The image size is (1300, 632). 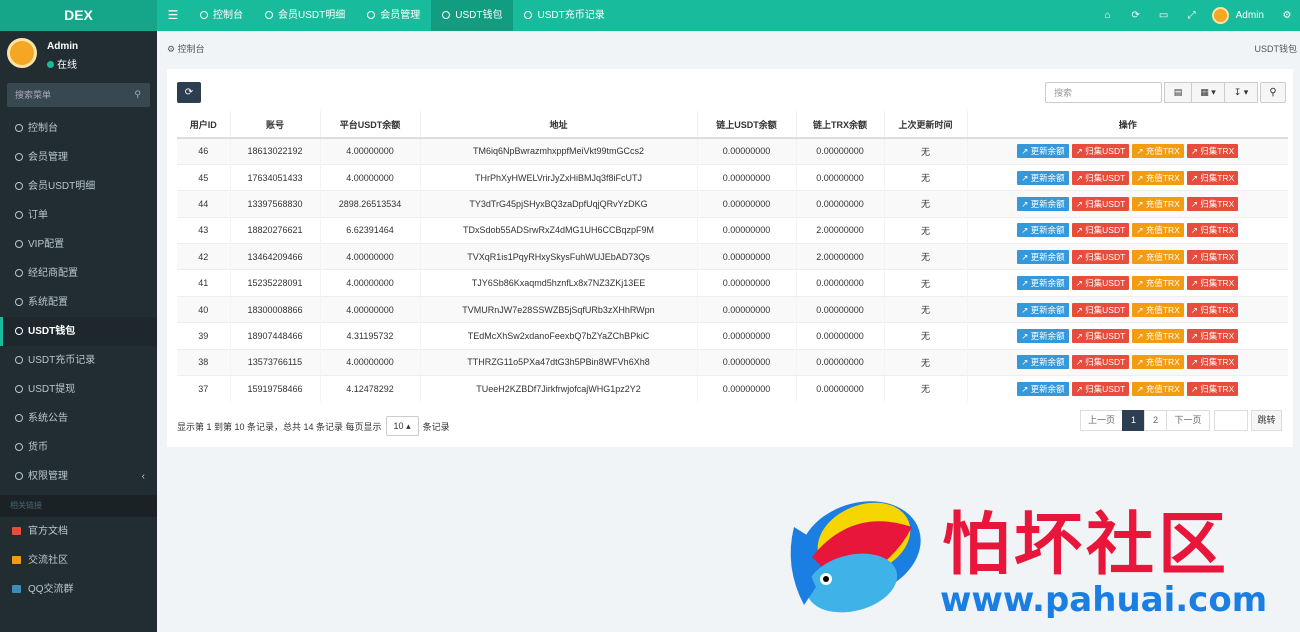 What do you see at coordinates (78, 244) in the screenshot?
I see `sidebar-item-4: VIP配置` at bounding box center [78, 244].